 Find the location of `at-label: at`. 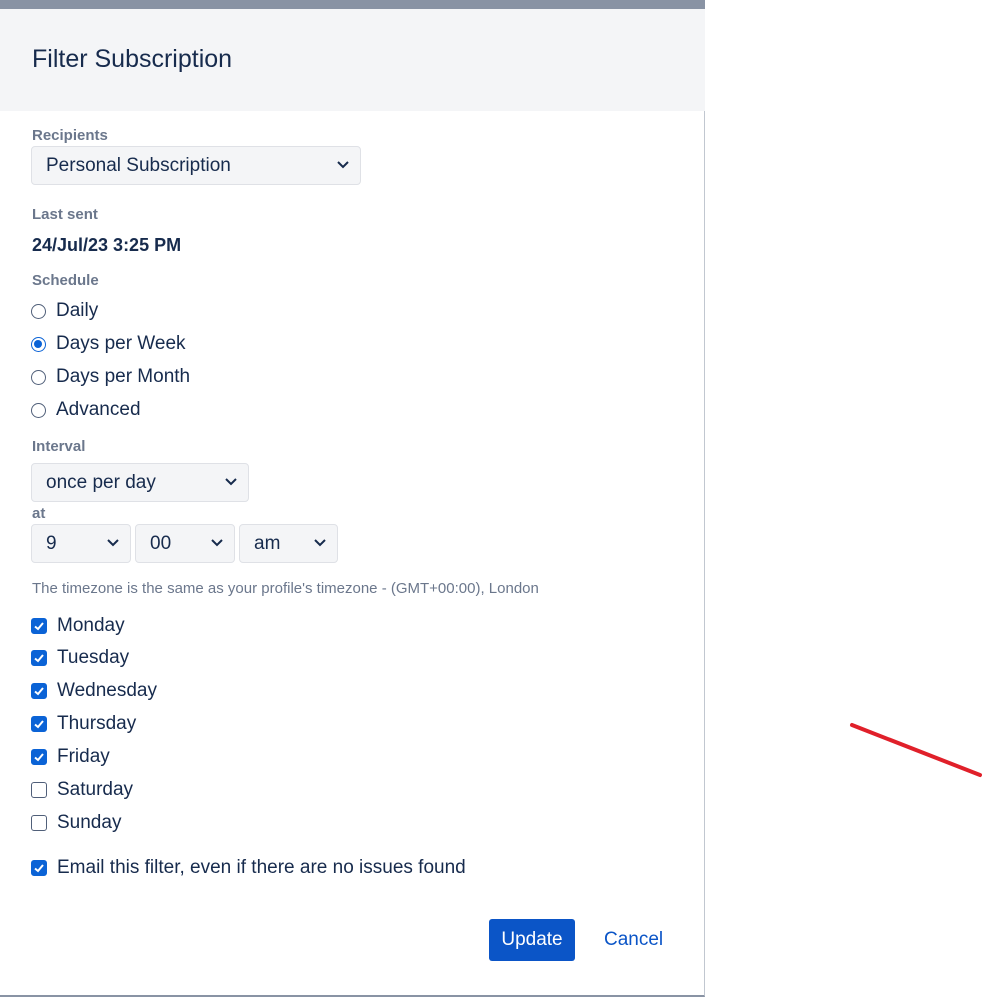

at-label: at is located at coordinates (39, 513).